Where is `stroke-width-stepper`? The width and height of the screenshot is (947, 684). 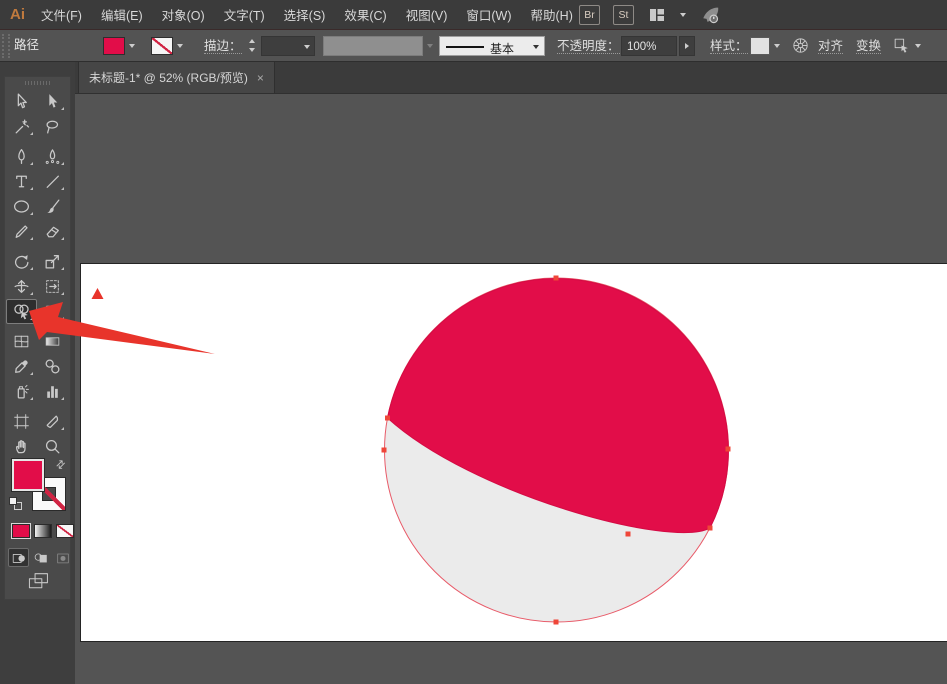
stroke-width-stepper is located at coordinates (253, 46).